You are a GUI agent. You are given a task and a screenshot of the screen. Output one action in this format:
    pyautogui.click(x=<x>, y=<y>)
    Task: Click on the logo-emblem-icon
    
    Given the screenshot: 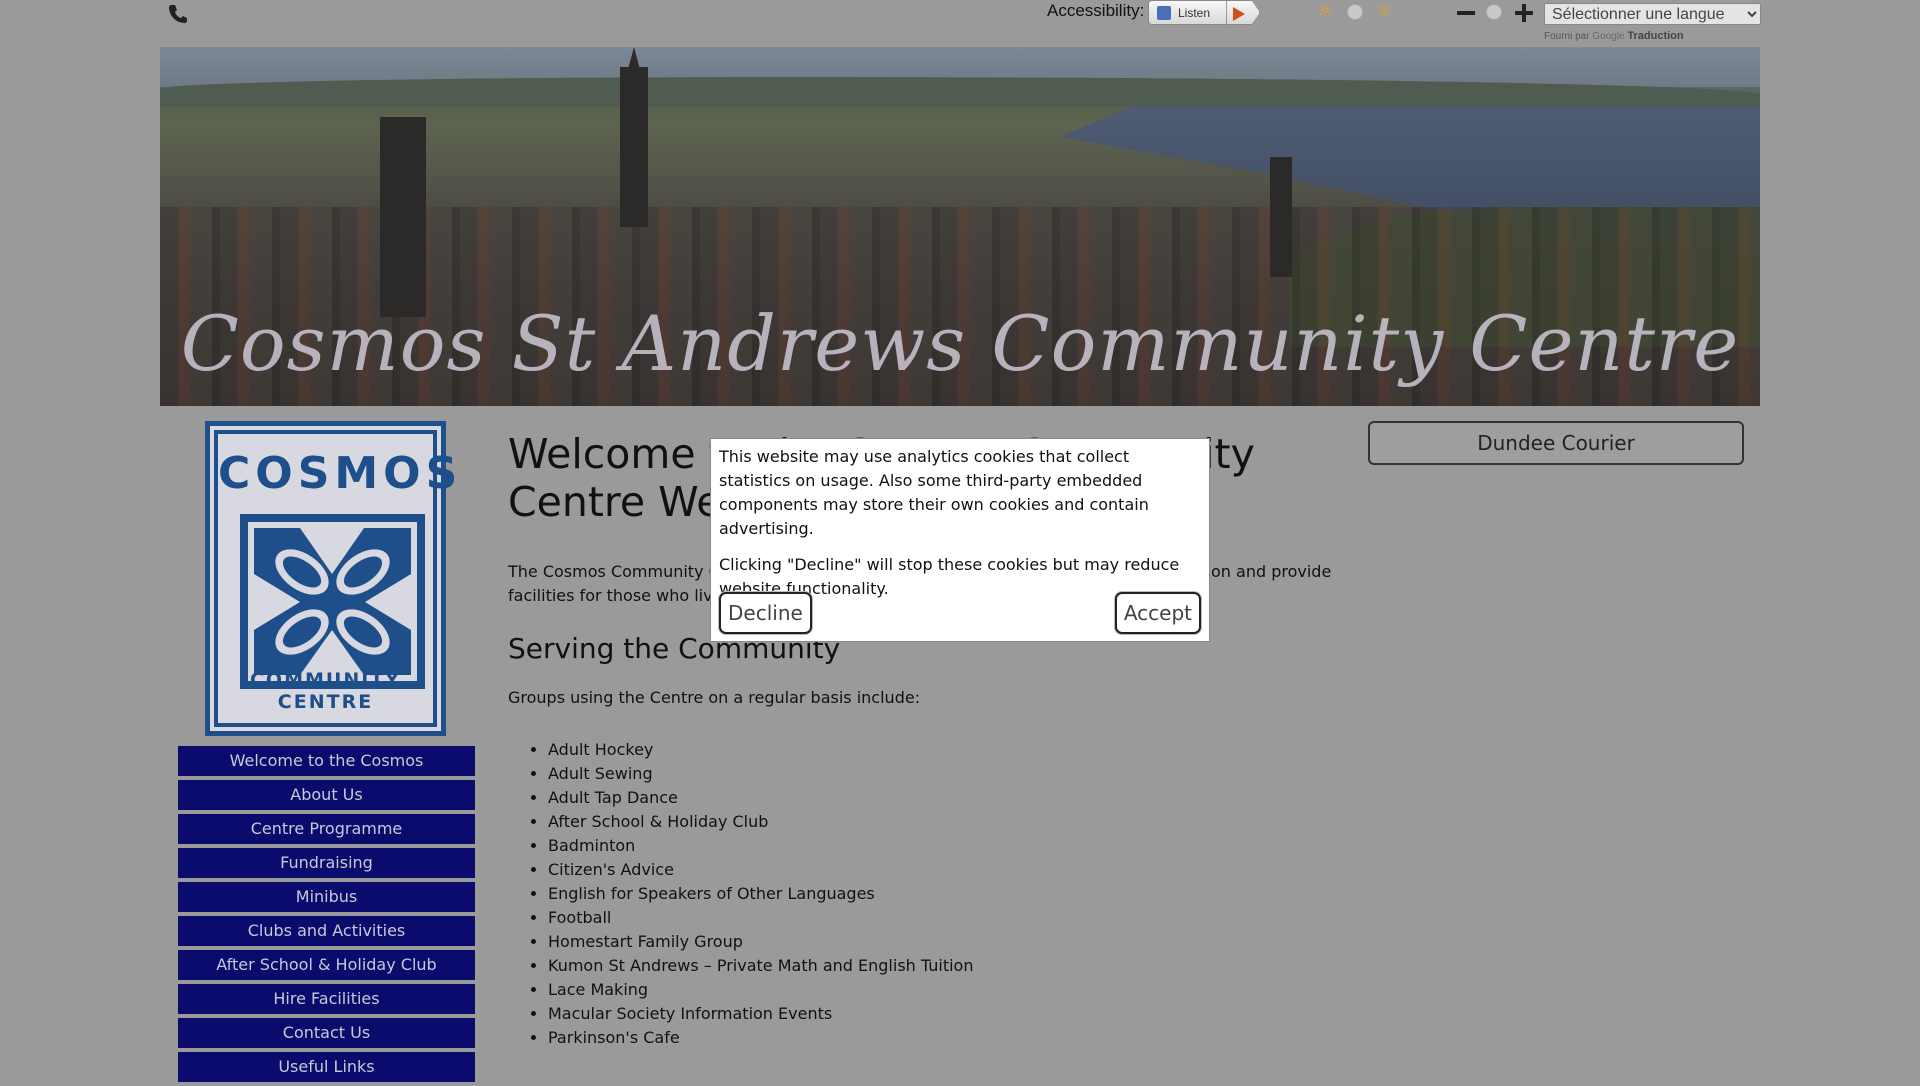 What is the action you would take?
    pyautogui.click(x=332, y=601)
    